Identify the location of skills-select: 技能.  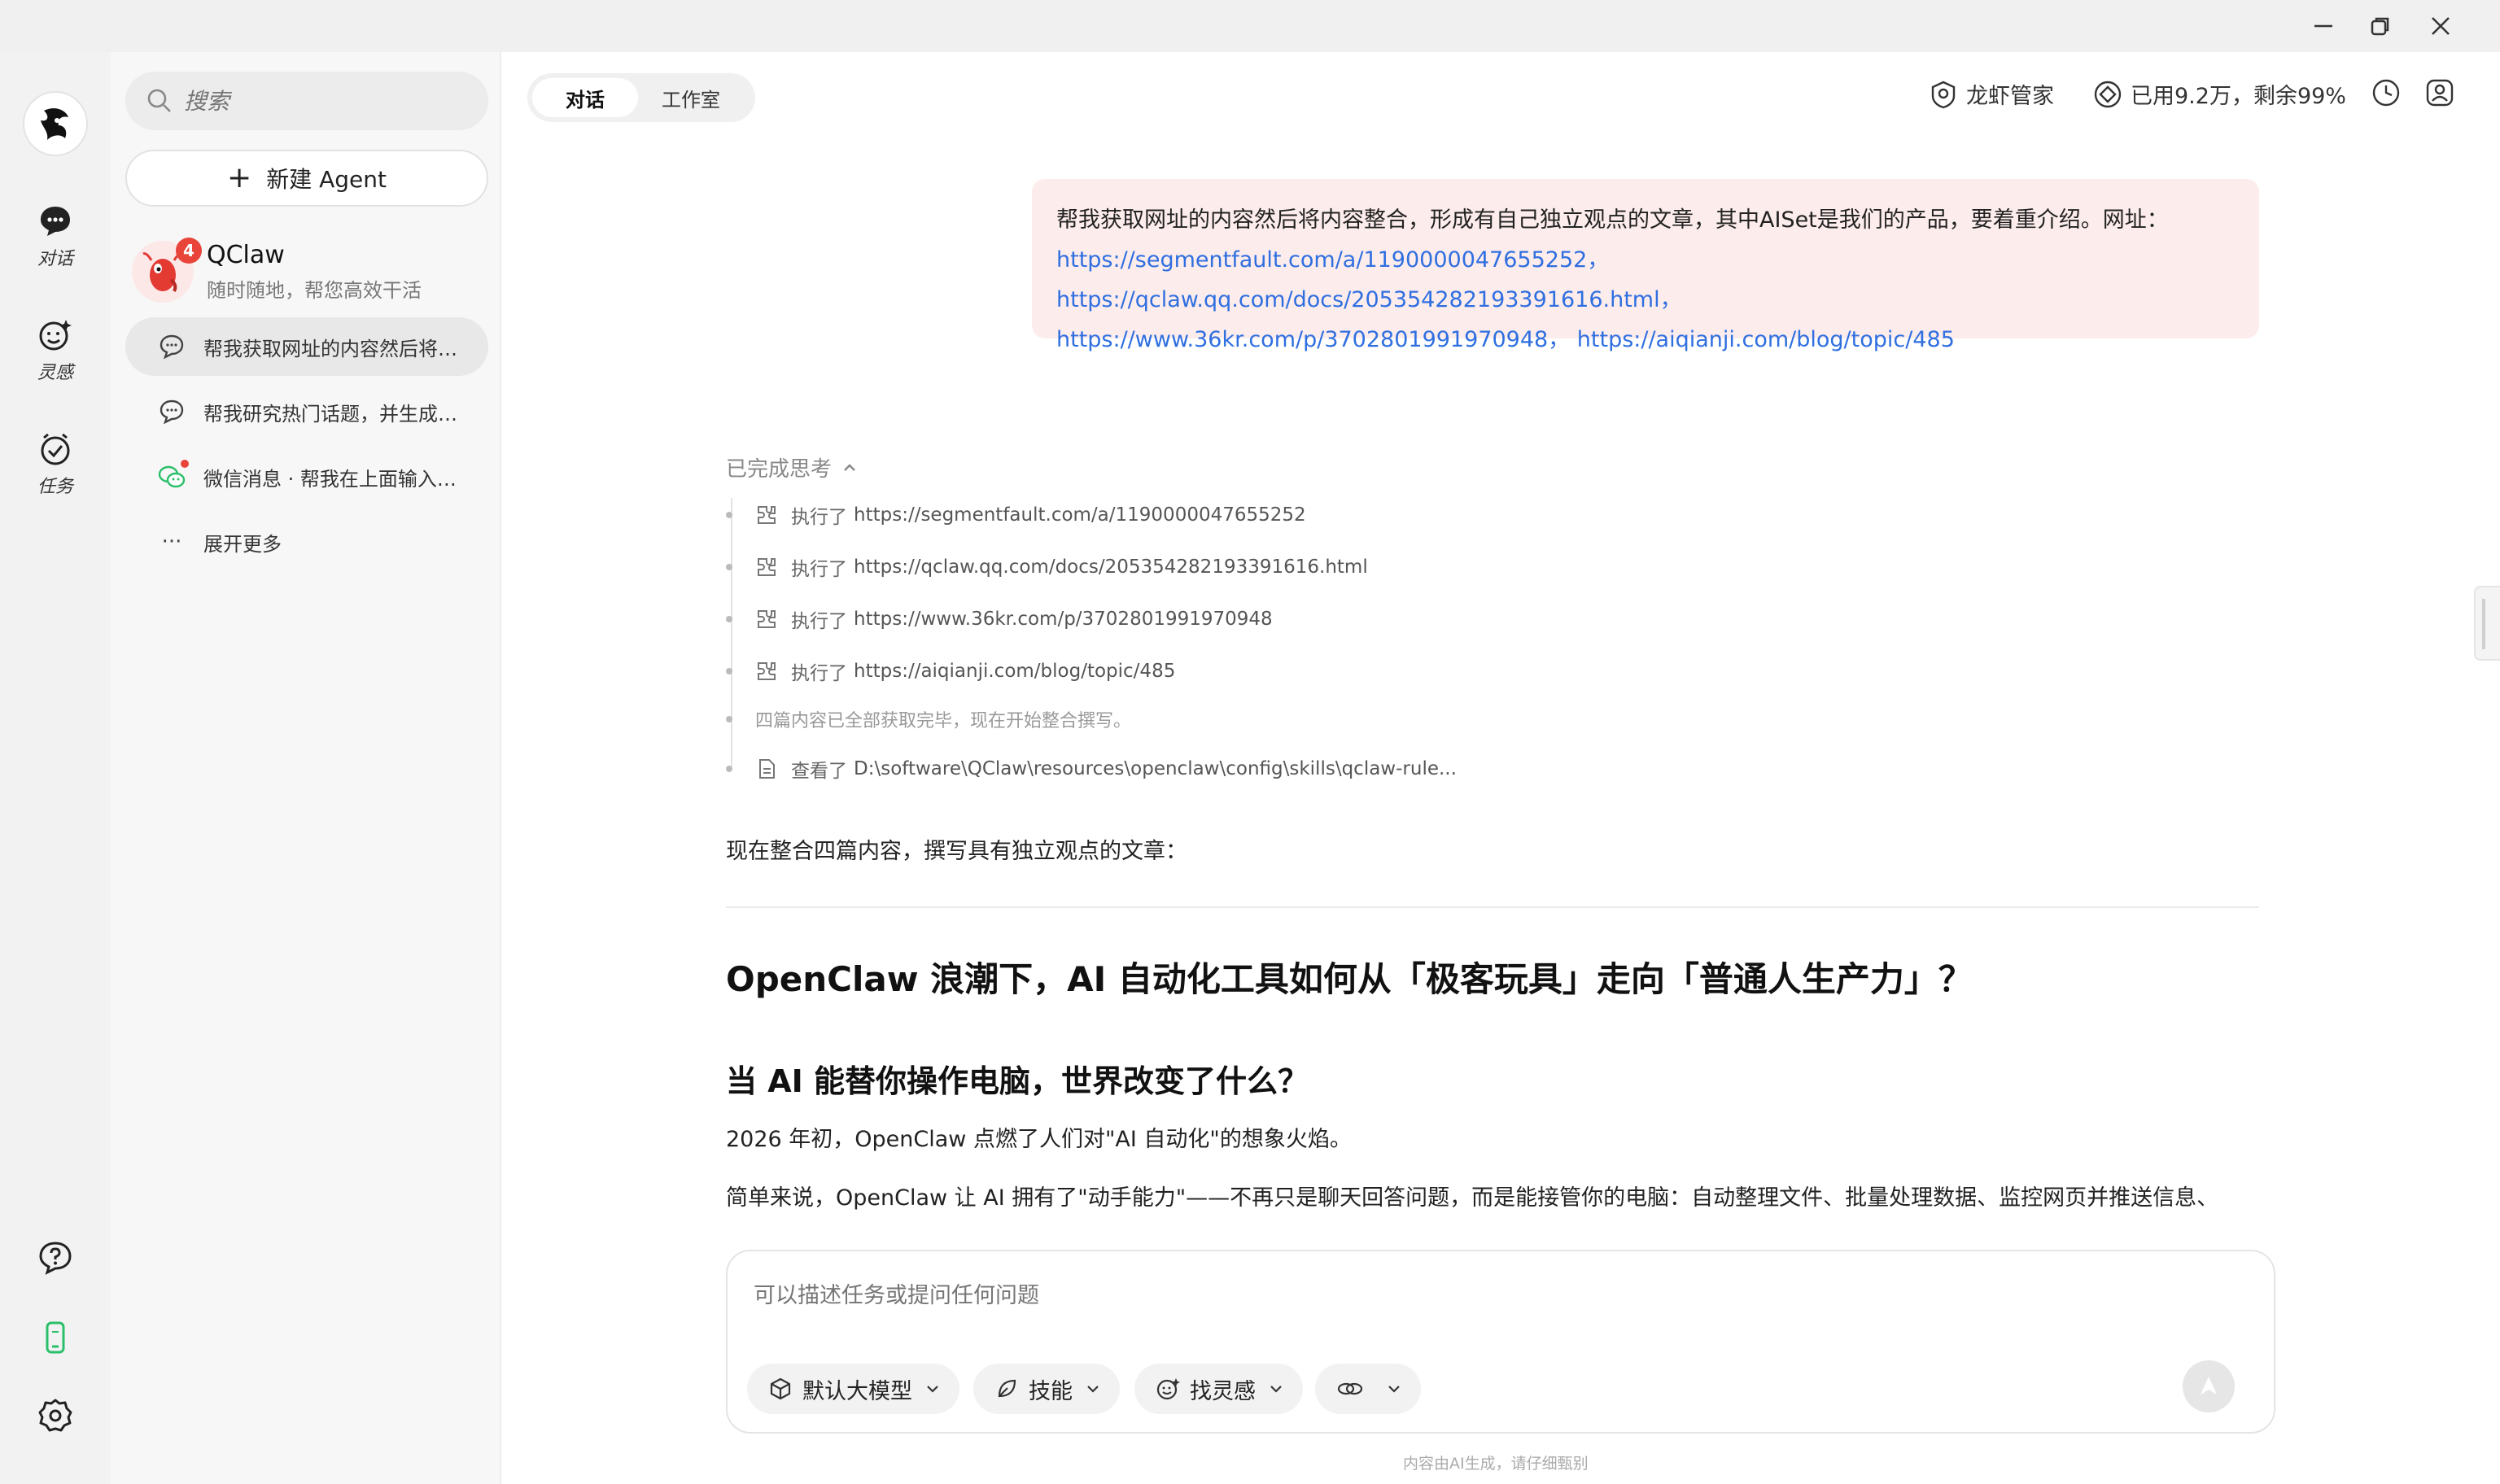
(1046, 1389).